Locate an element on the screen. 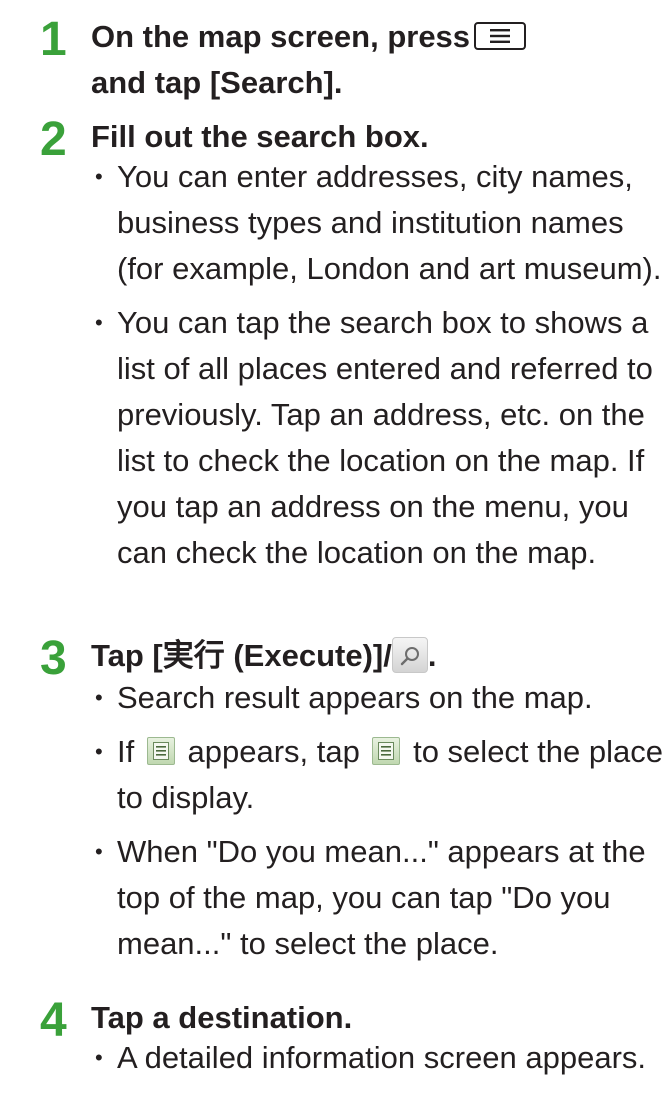  step-title-line-2: and tap [Search]. is located at coordinates (217, 82).